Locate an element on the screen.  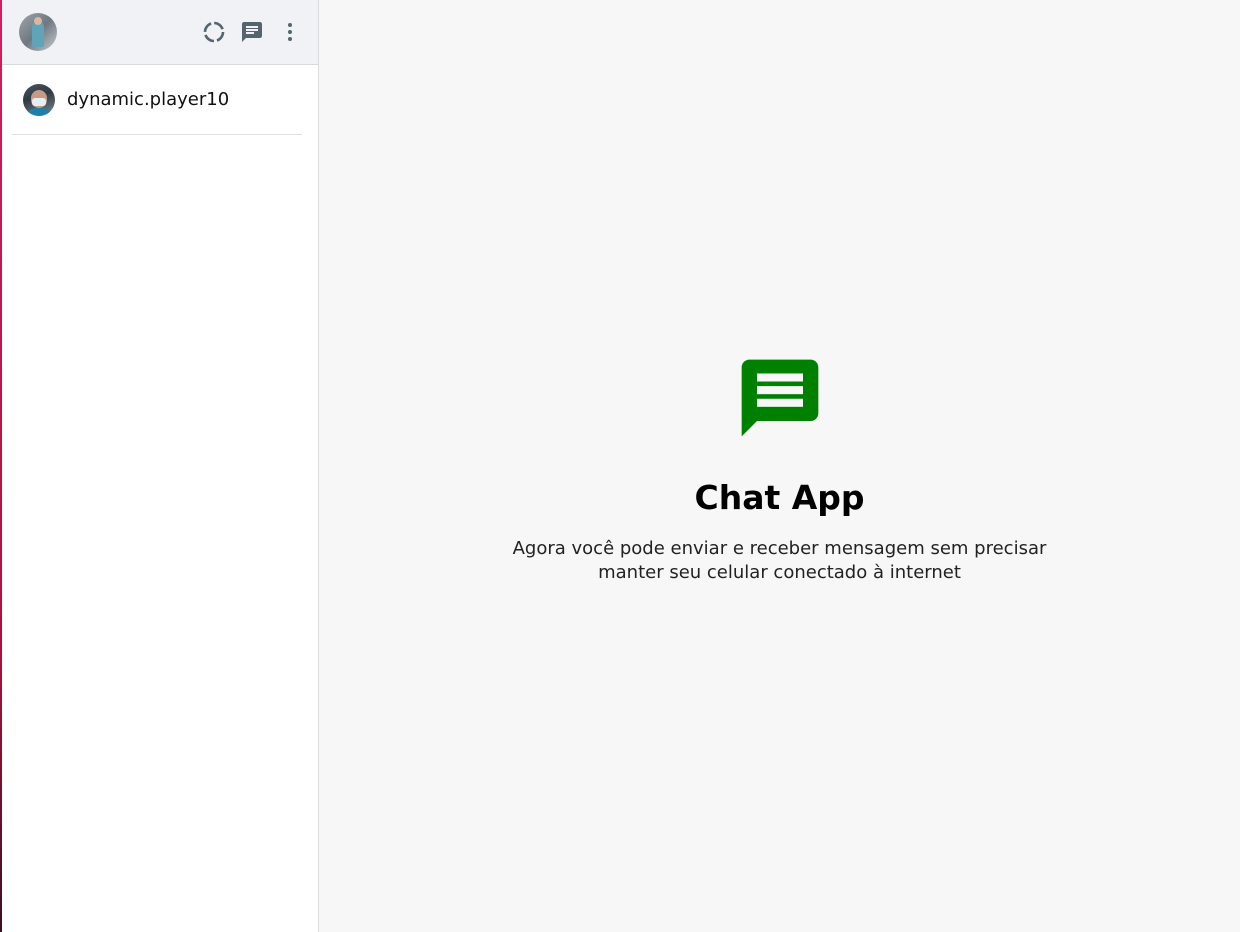
chat-list-item: dynamic.player10 is located at coordinates (157, 100).